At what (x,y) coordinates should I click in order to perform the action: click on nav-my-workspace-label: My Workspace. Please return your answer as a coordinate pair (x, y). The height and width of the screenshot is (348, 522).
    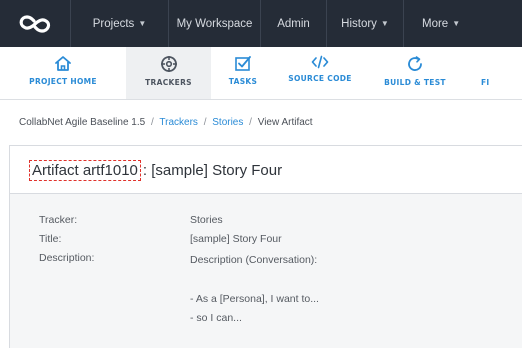
    Looking at the image, I should click on (214, 23).